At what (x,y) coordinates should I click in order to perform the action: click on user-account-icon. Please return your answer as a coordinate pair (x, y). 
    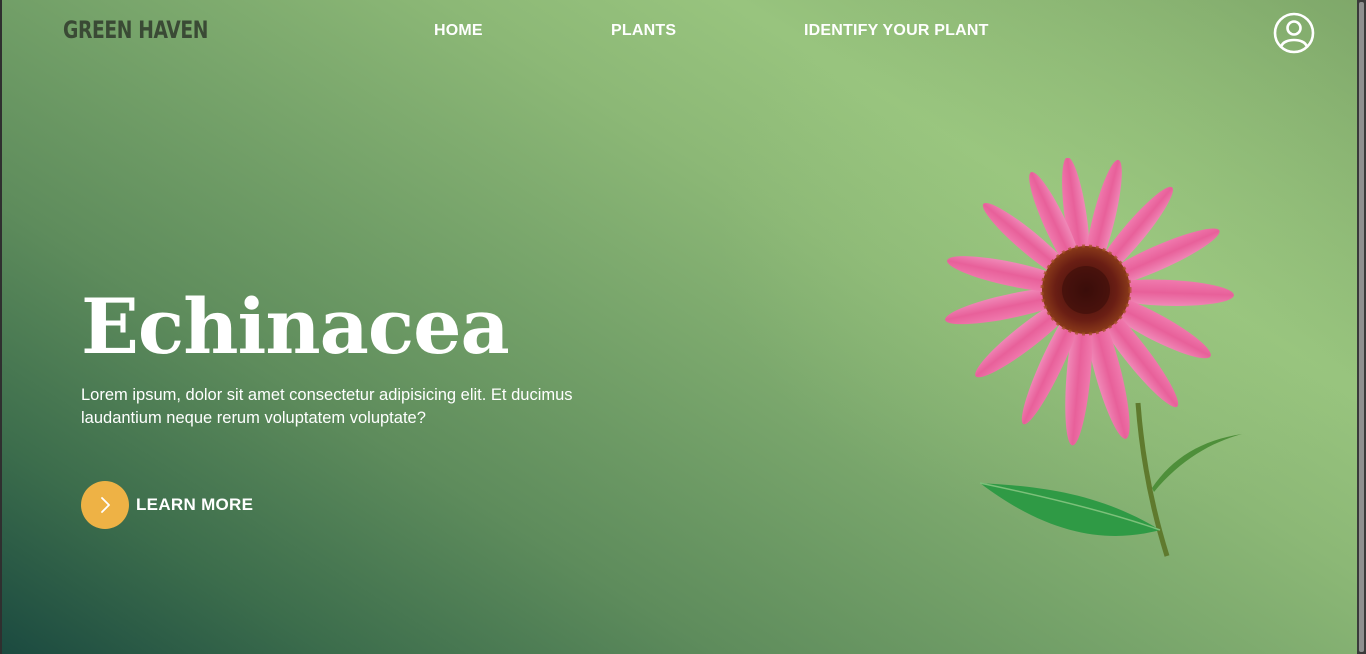
    Looking at the image, I should click on (1294, 33).